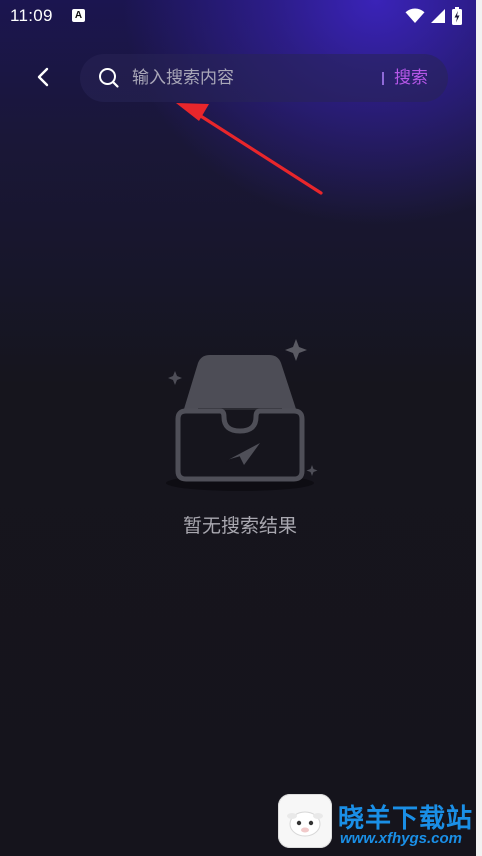 This screenshot has width=482, height=856. I want to click on search-button: 搜索, so click(411, 78).